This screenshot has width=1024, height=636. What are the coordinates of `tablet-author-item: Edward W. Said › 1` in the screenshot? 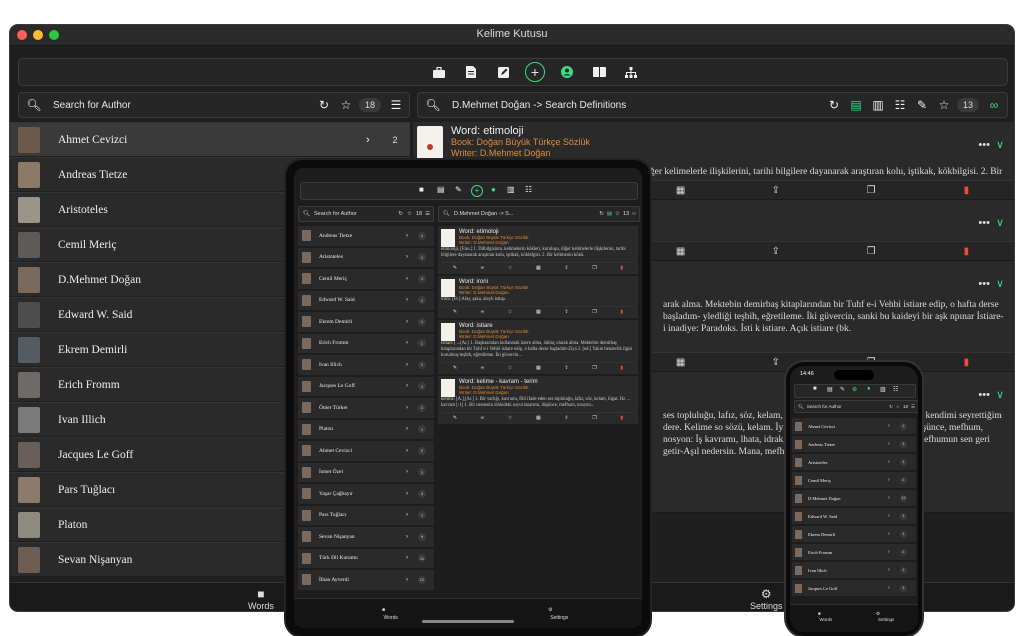 It's located at (366, 300).